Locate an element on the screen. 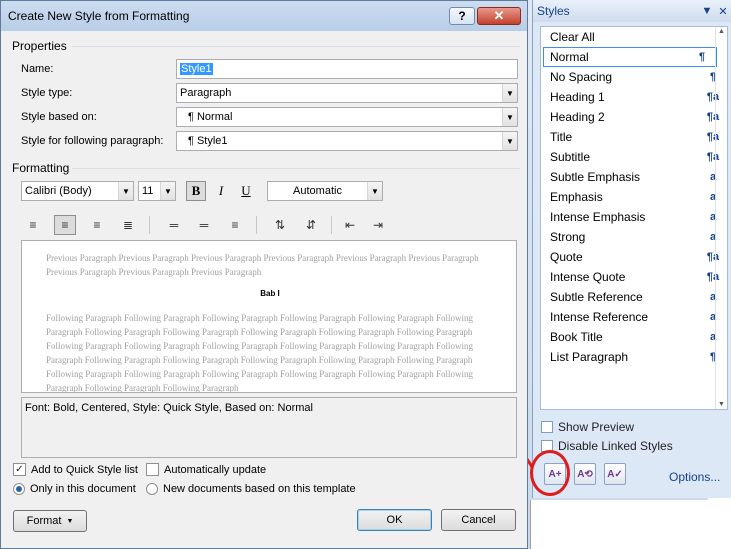  formatting-divider is located at coordinates (296, 168).